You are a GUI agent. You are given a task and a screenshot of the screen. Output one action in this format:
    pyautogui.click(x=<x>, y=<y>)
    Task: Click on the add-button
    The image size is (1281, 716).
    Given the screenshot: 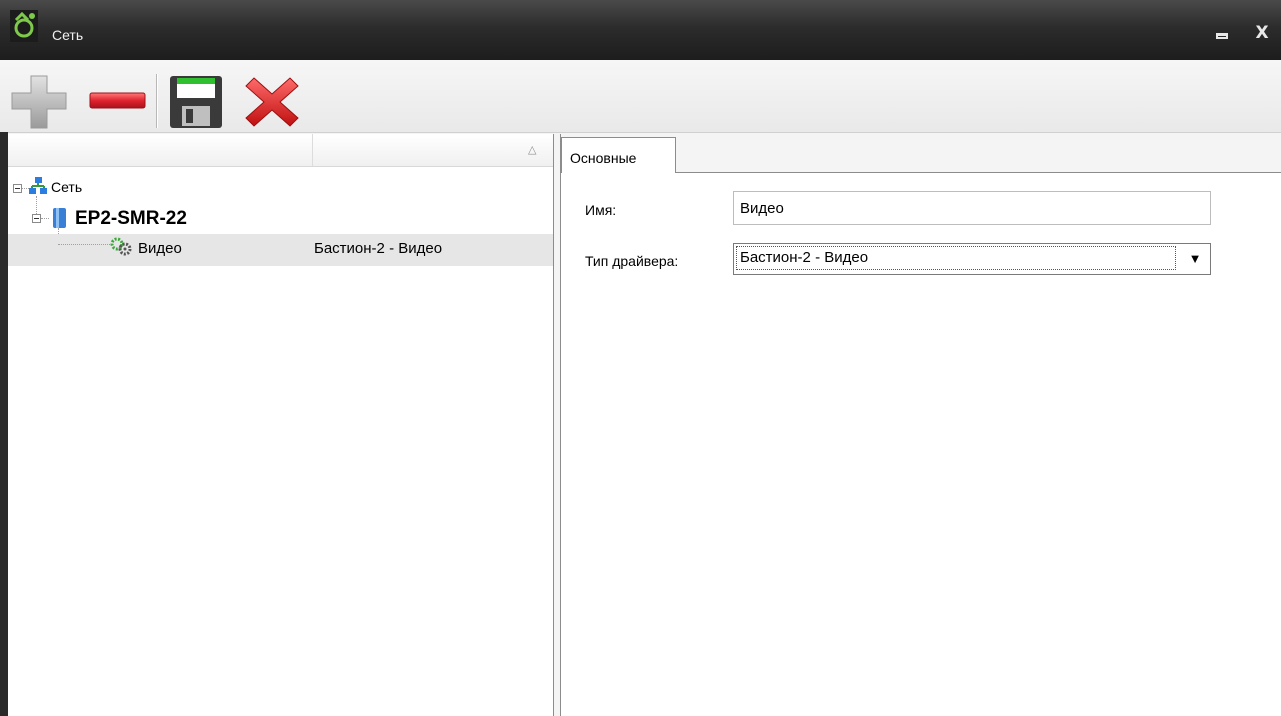 What is the action you would take?
    pyautogui.click(x=39, y=102)
    